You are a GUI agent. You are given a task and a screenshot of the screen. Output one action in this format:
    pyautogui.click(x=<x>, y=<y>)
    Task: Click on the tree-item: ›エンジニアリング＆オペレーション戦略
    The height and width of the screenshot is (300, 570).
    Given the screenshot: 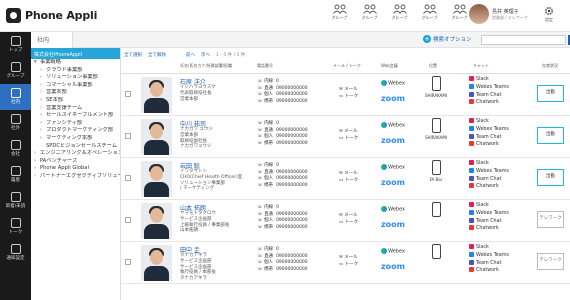 What is the action you would take?
    pyautogui.click(x=75, y=154)
    